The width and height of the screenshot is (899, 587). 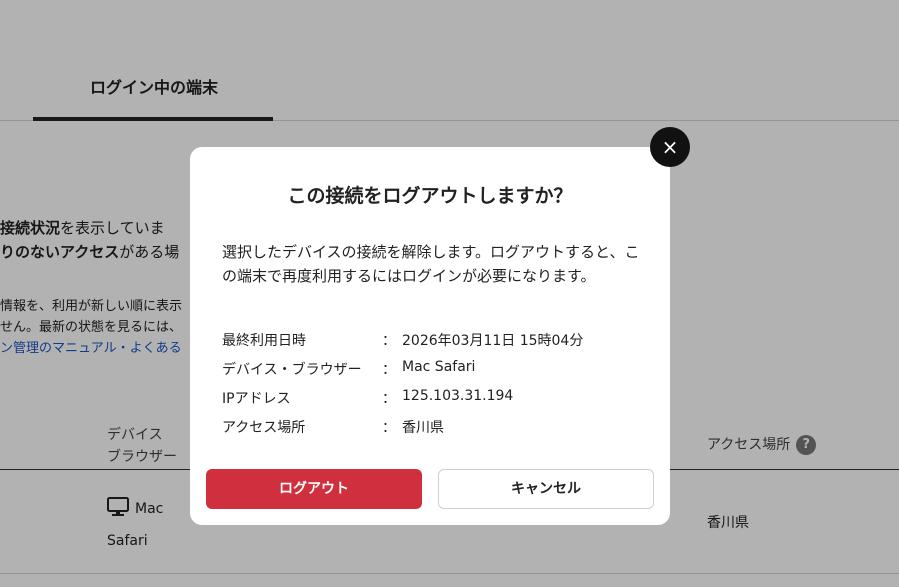 What do you see at coordinates (423, 428) in the screenshot?
I see `info-value: 香川県` at bounding box center [423, 428].